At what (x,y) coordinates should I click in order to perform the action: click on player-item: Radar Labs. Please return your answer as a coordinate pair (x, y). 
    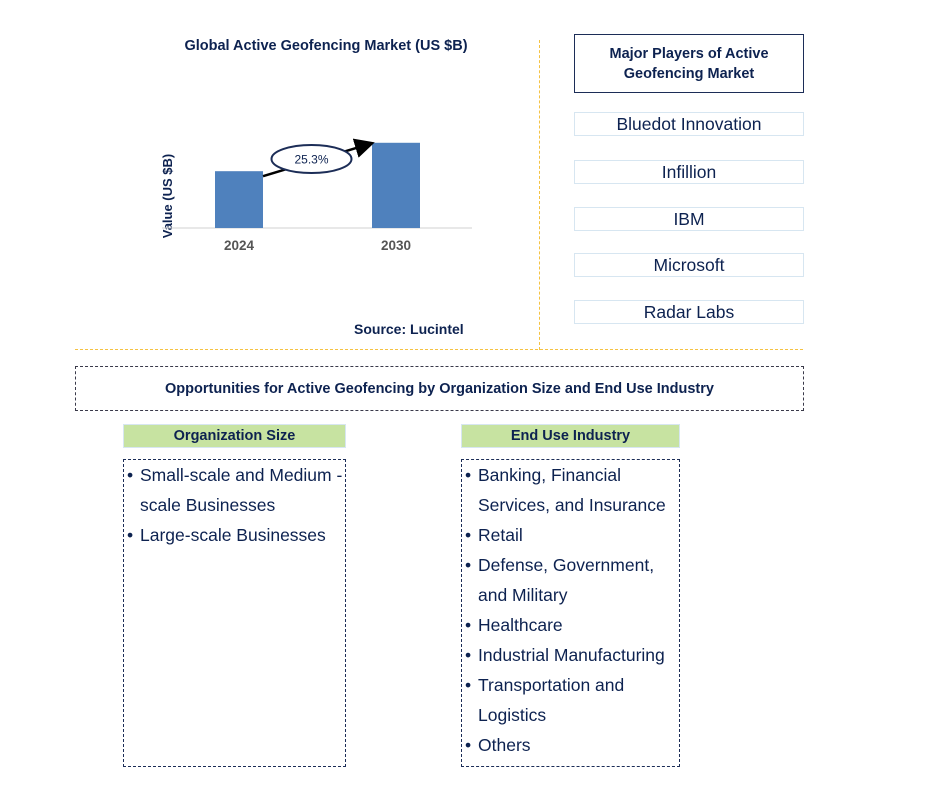
    Looking at the image, I should click on (689, 312).